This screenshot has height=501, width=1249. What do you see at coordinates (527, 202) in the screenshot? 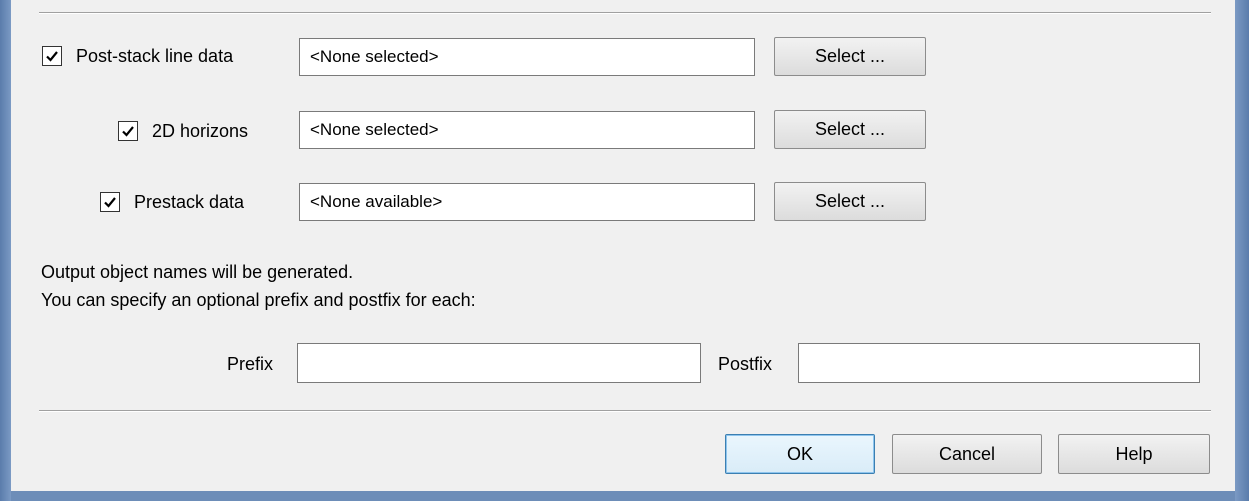
I see `prestack-field: <None available>` at bounding box center [527, 202].